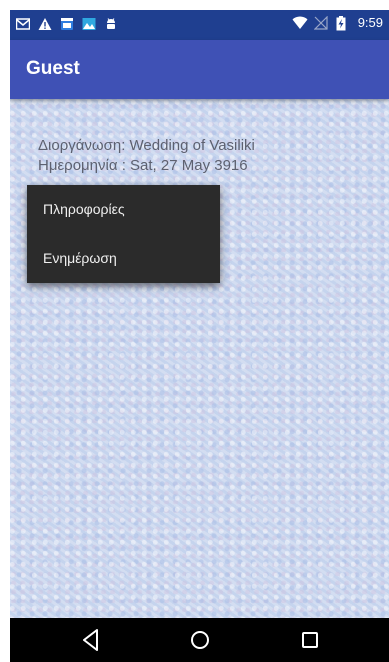 This screenshot has height=662, width=389. Describe the element at coordinates (111, 23) in the screenshot. I see `android-debug-icon` at that location.